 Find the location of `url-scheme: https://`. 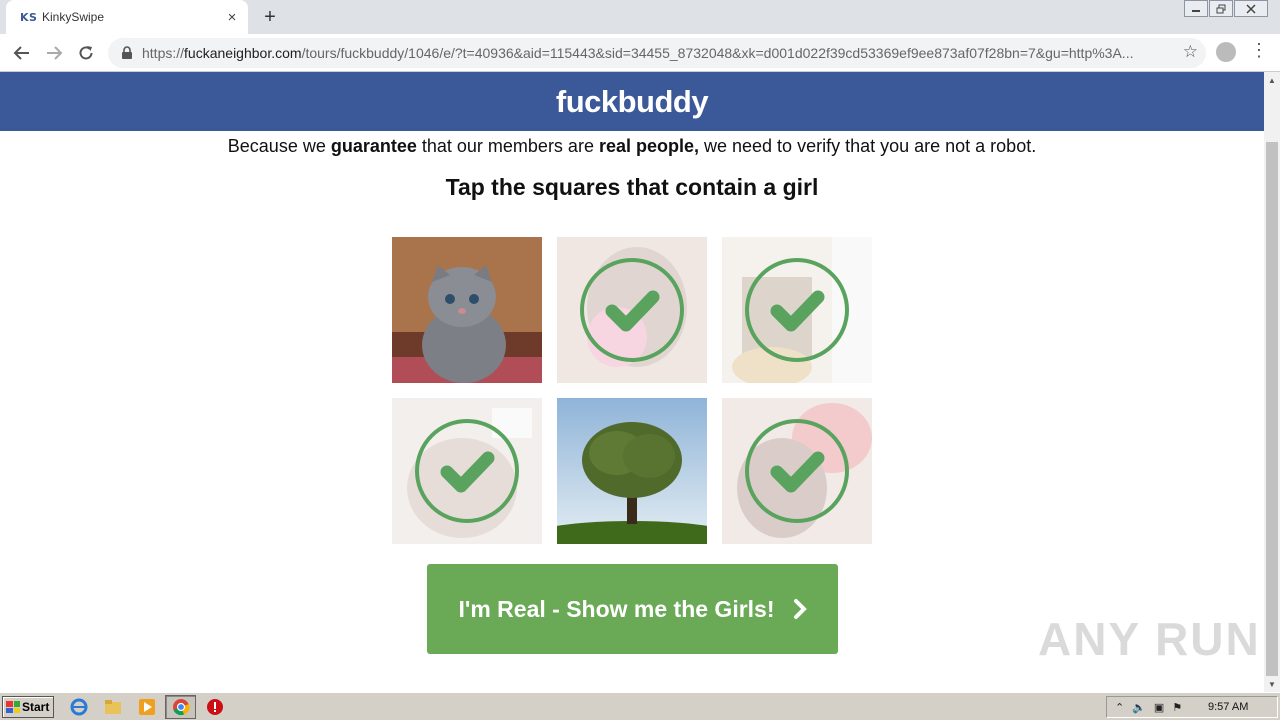

url-scheme: https:// is located at coordinates (163, 53).